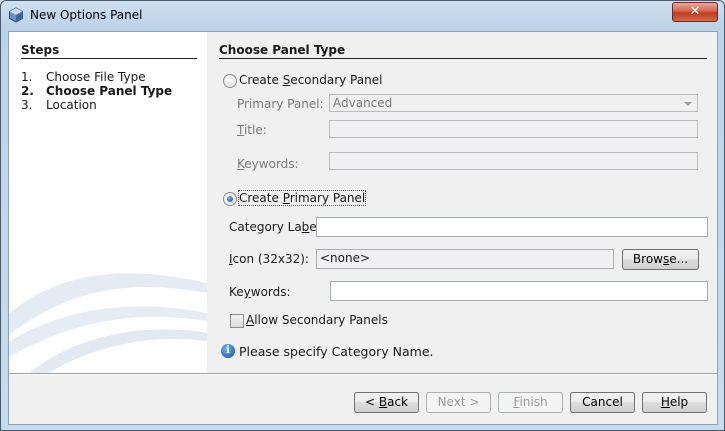  I want to click on create-primary-panel-radio, so click(230, 199).